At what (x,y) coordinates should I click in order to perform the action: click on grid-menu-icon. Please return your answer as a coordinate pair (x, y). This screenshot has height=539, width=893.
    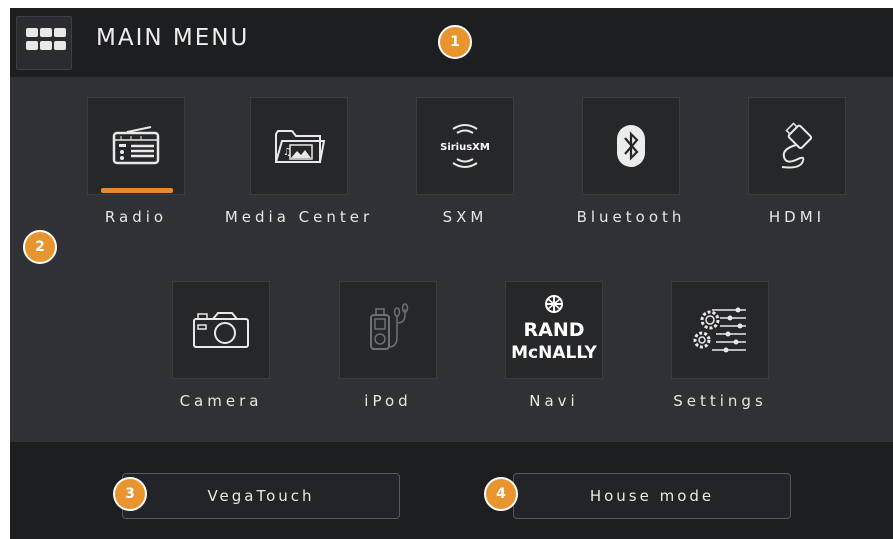
    Looking at the image, I should click on (44, 43).